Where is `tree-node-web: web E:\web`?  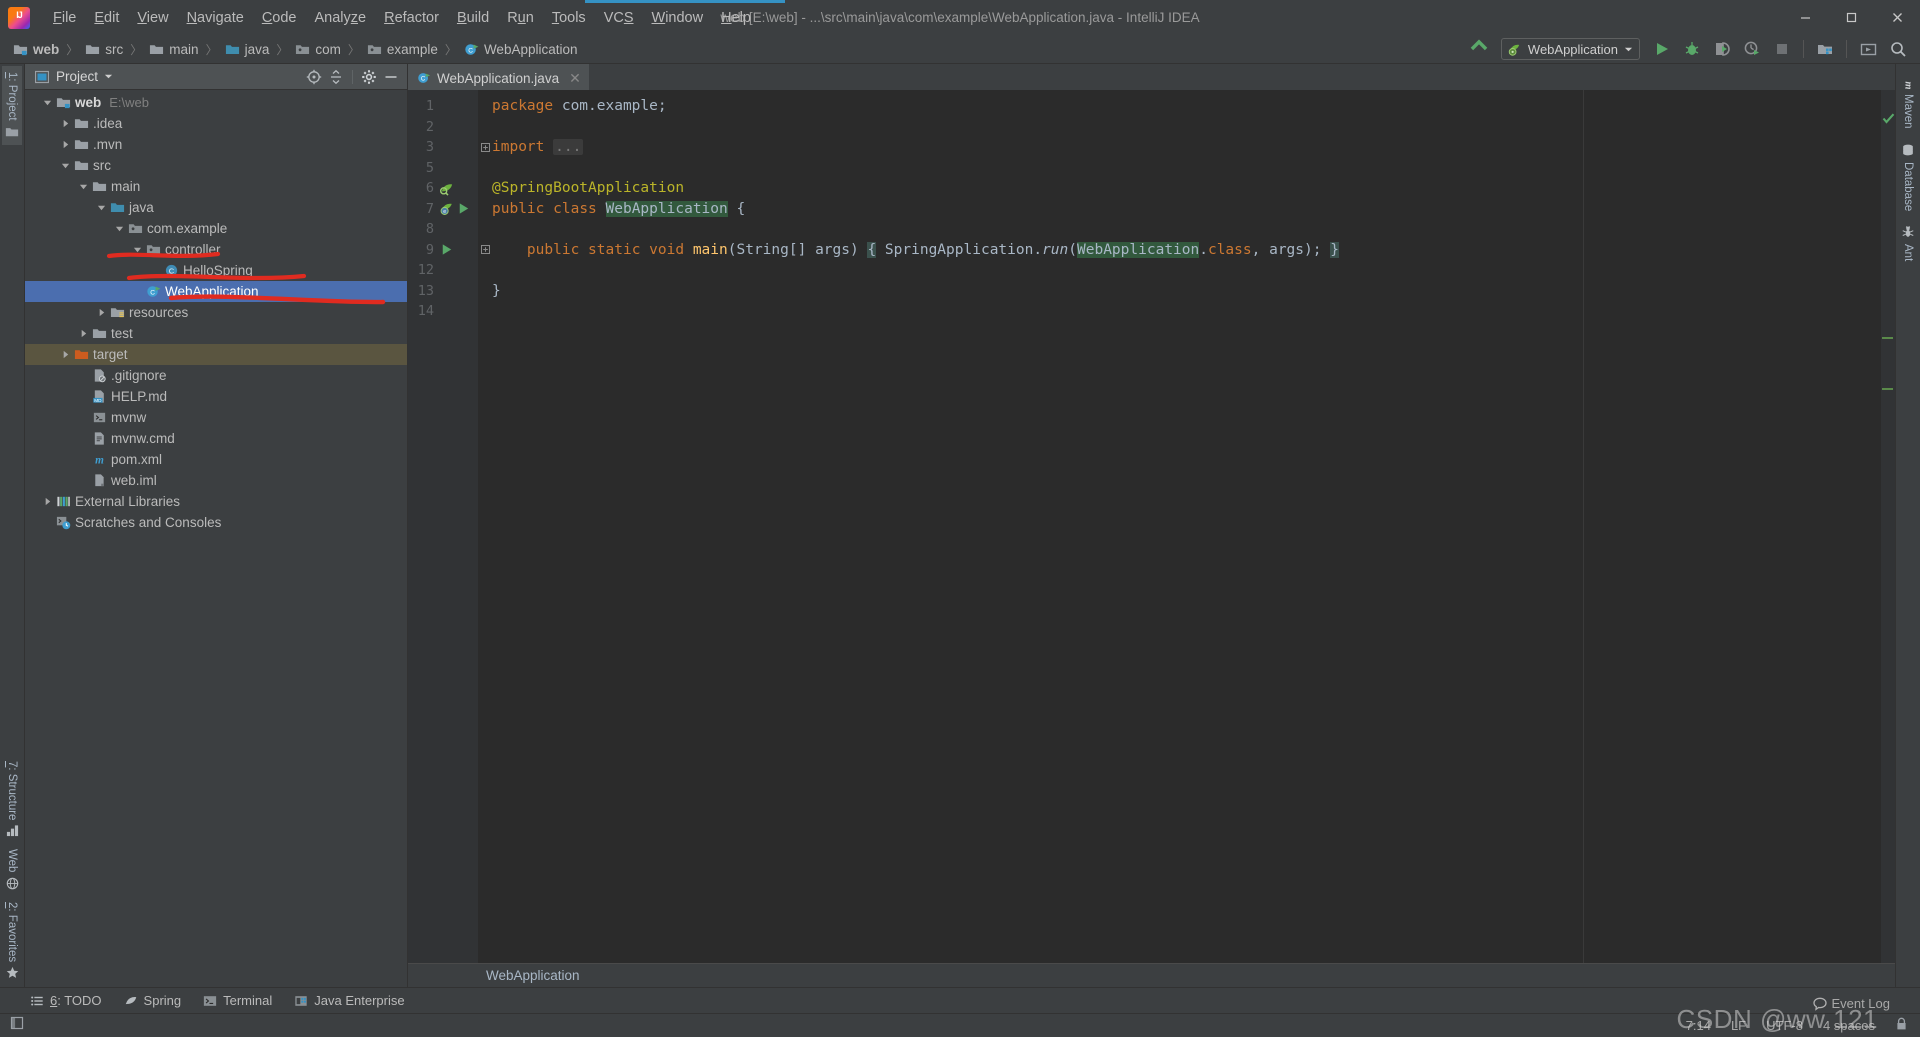
tree-node-web: web E:\web is located at coordinates (216, 102).